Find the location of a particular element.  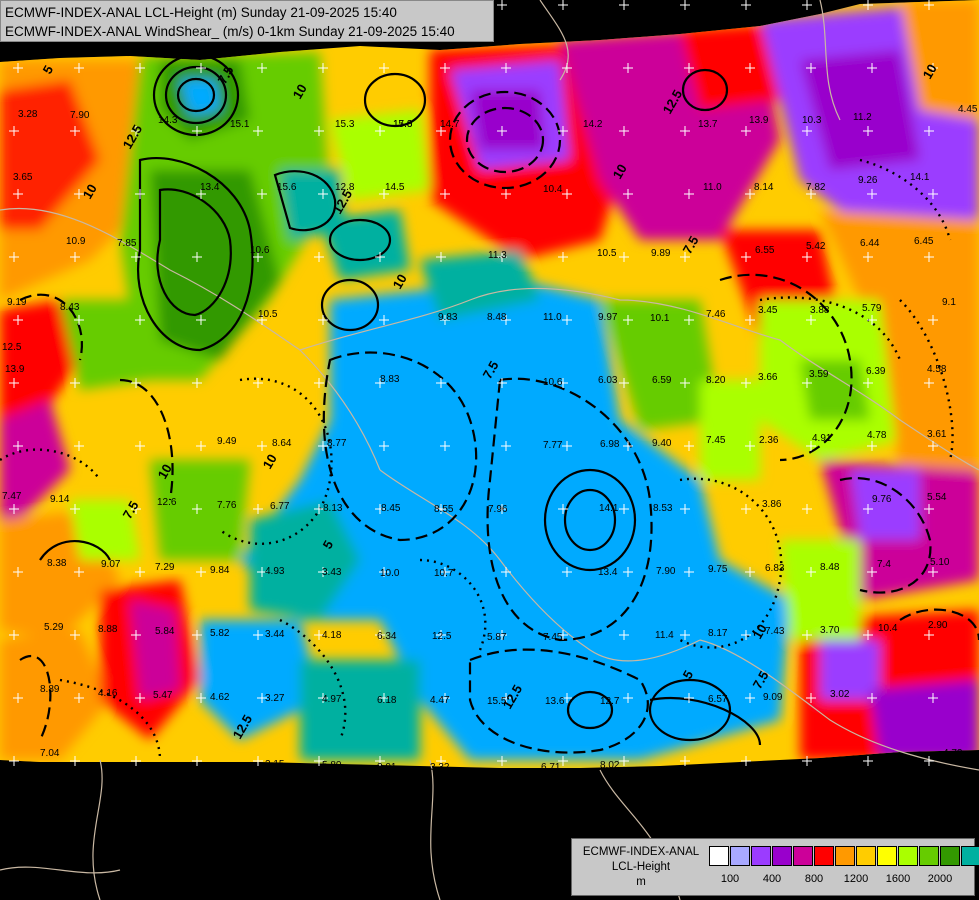

value-label: 3.28 is located at coordinates (28, 114).